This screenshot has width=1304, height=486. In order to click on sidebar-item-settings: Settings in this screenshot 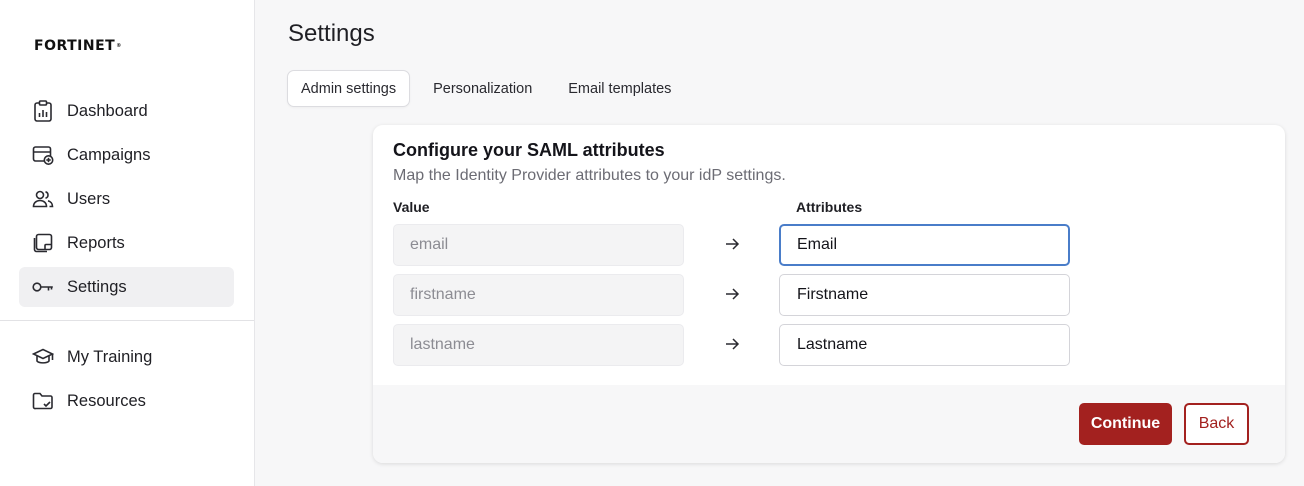, I will do `click(126, 287)`.